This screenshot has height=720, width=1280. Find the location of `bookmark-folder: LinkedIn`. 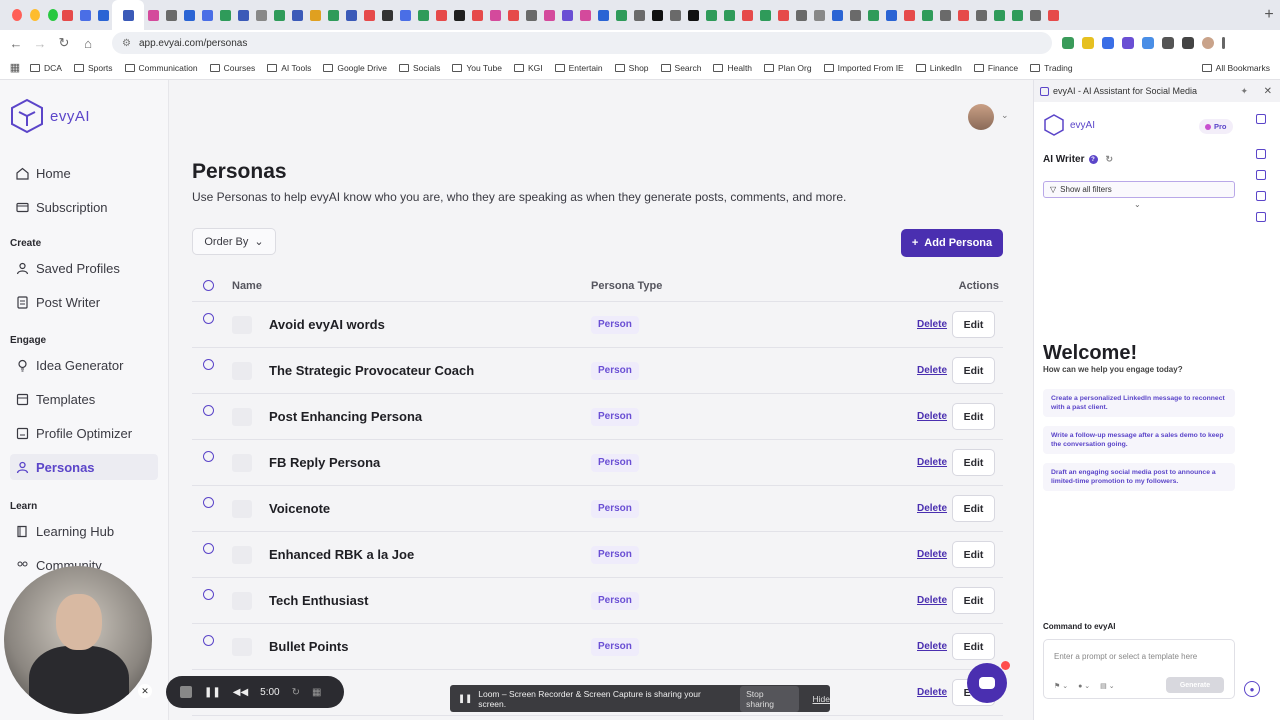

bookmark-folder: LinkedIn is located at coordinates (938, 68).